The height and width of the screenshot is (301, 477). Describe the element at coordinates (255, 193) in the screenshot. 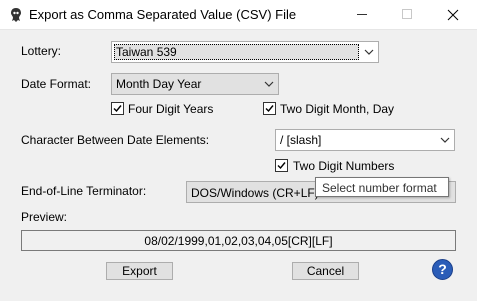

I see `eol-value: DOS/Windows (CR+LF)` at that location.